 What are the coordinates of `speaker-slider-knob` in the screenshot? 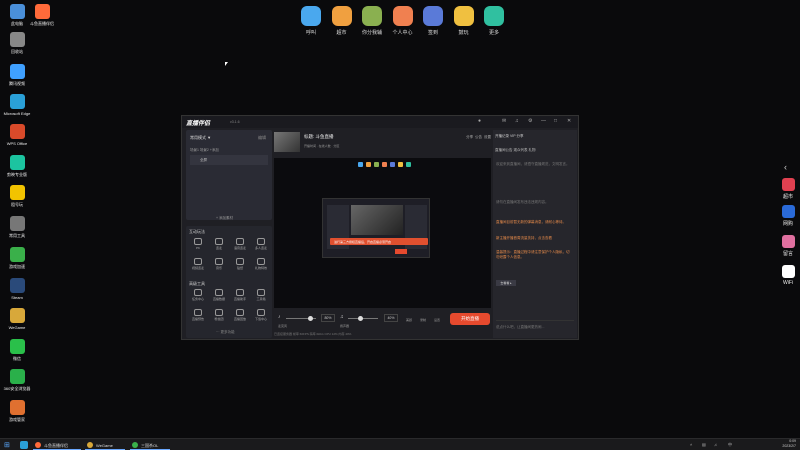 It's located at (360, 318).